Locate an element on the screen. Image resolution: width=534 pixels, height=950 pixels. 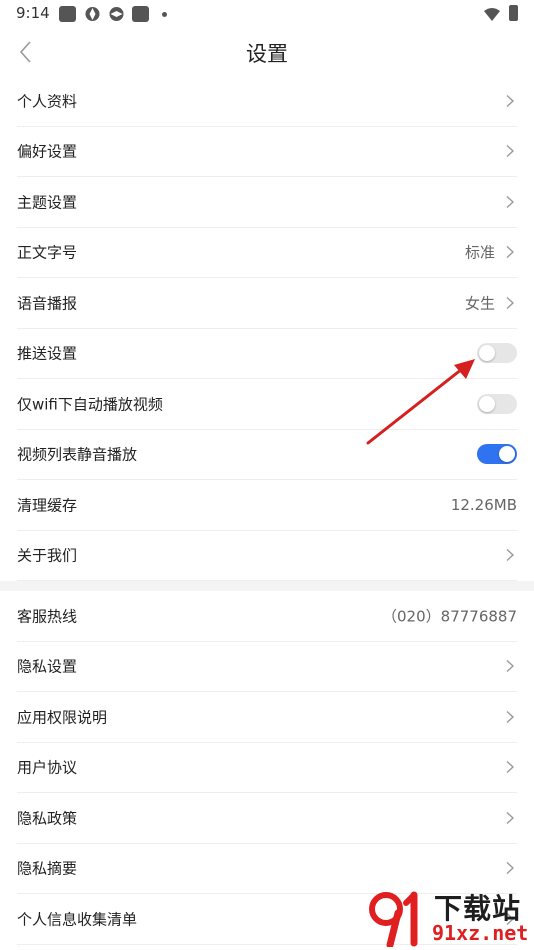
settings-row-value: 女生 is located at coordinates (479, 303).